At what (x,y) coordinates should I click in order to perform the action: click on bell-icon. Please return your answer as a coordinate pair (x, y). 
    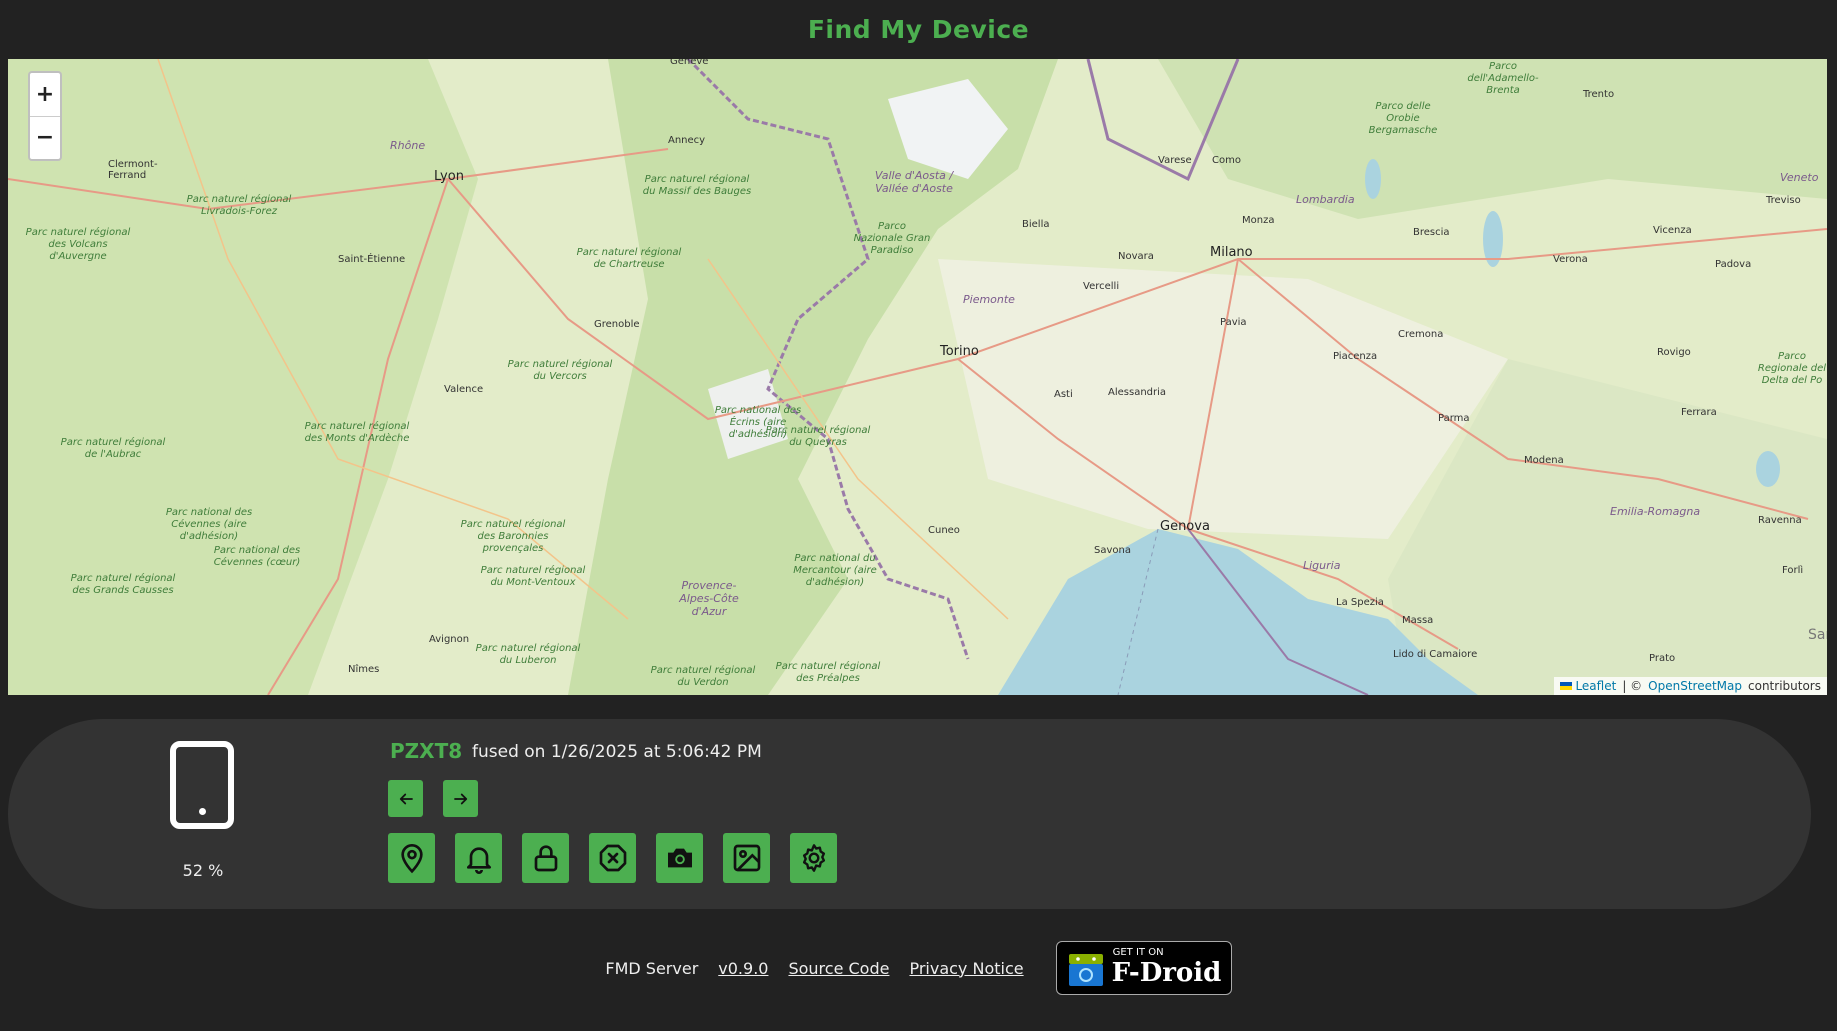
    Looking at the image, I should click on (478, 860).